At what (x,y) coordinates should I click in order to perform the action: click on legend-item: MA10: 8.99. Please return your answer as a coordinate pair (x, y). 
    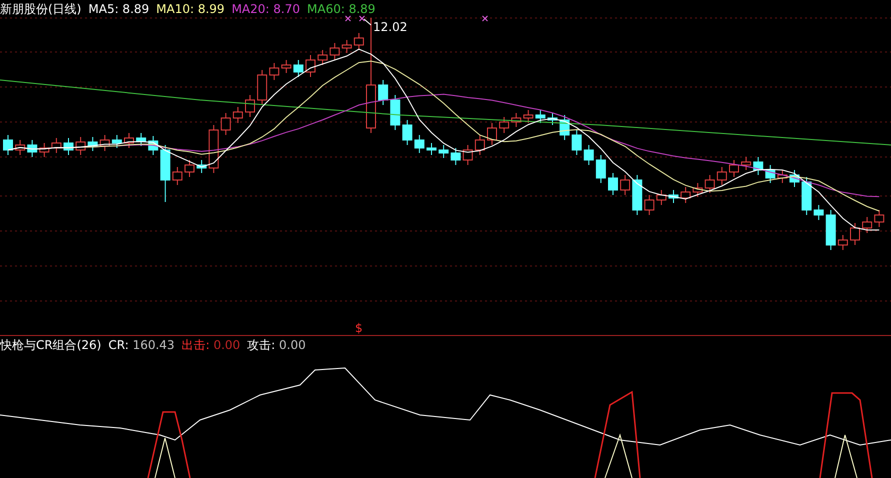
    Looking at the image, I should click on (190, 9).